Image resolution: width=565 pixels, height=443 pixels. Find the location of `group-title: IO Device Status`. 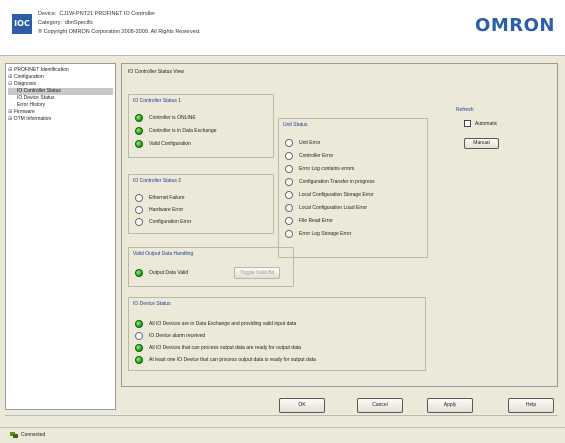

group-title: IO Device Status is located at coordinates (152, 304).